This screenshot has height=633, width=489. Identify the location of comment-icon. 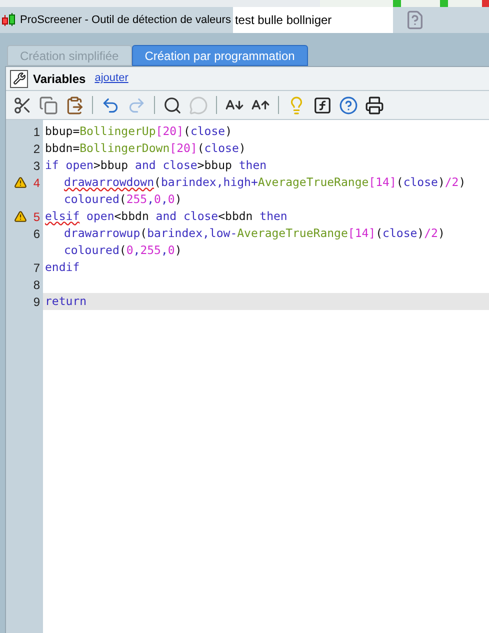
(198, 105).